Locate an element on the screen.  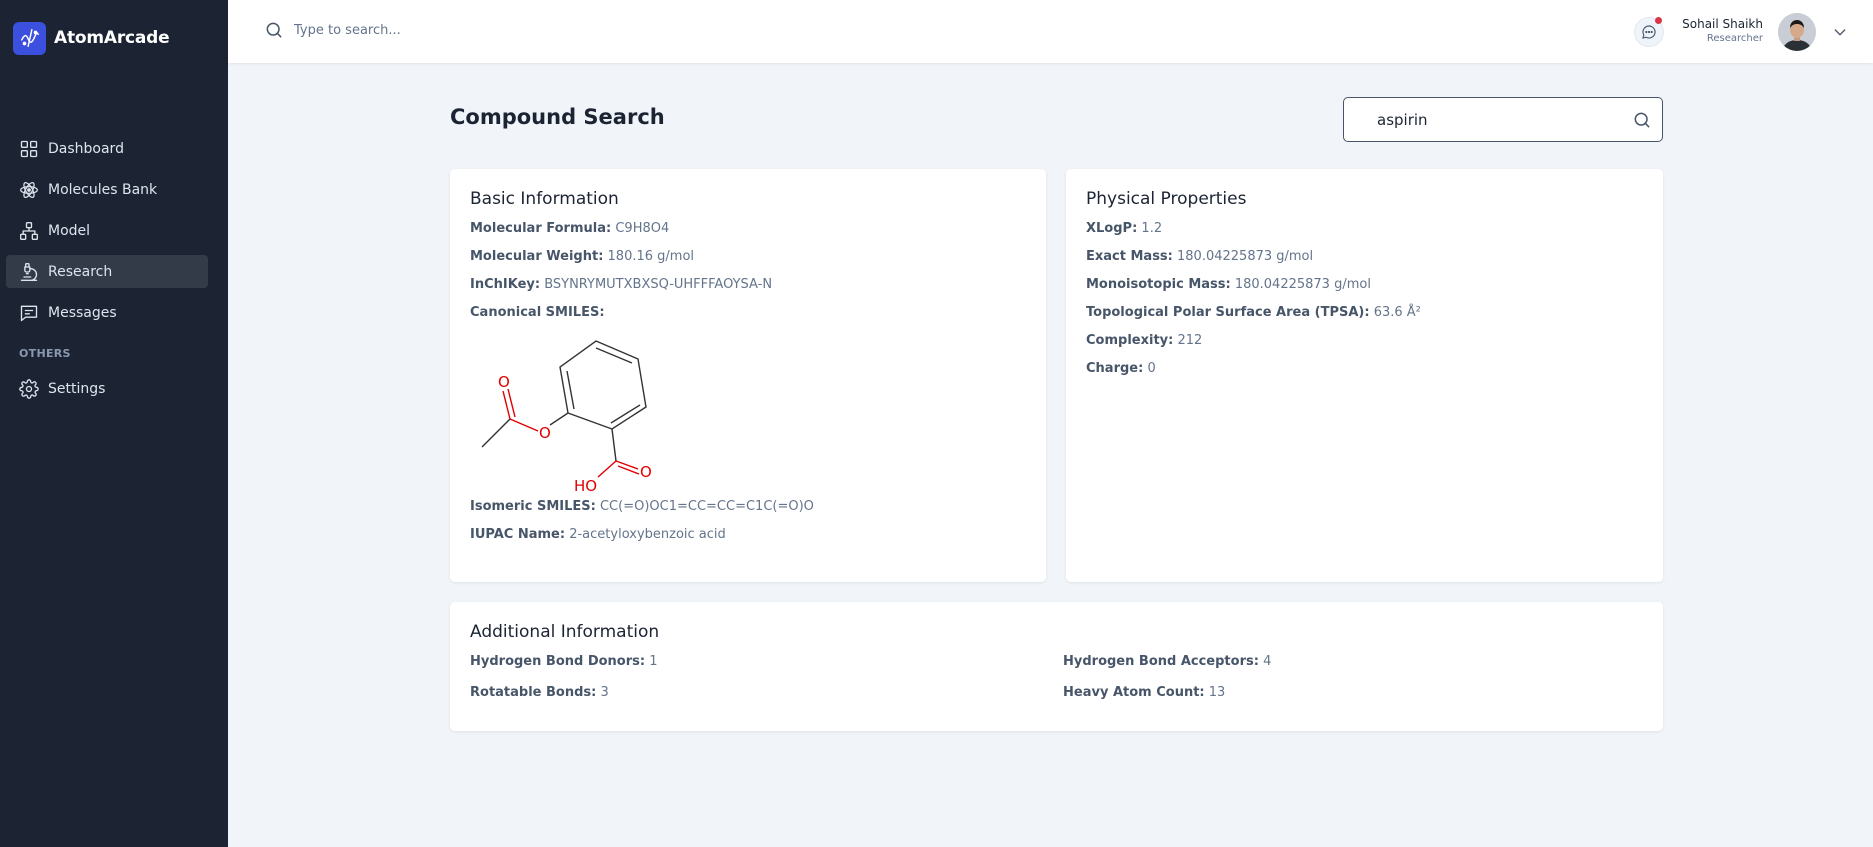
sidebar-item-label: Model is located at coordinates (69, 230).